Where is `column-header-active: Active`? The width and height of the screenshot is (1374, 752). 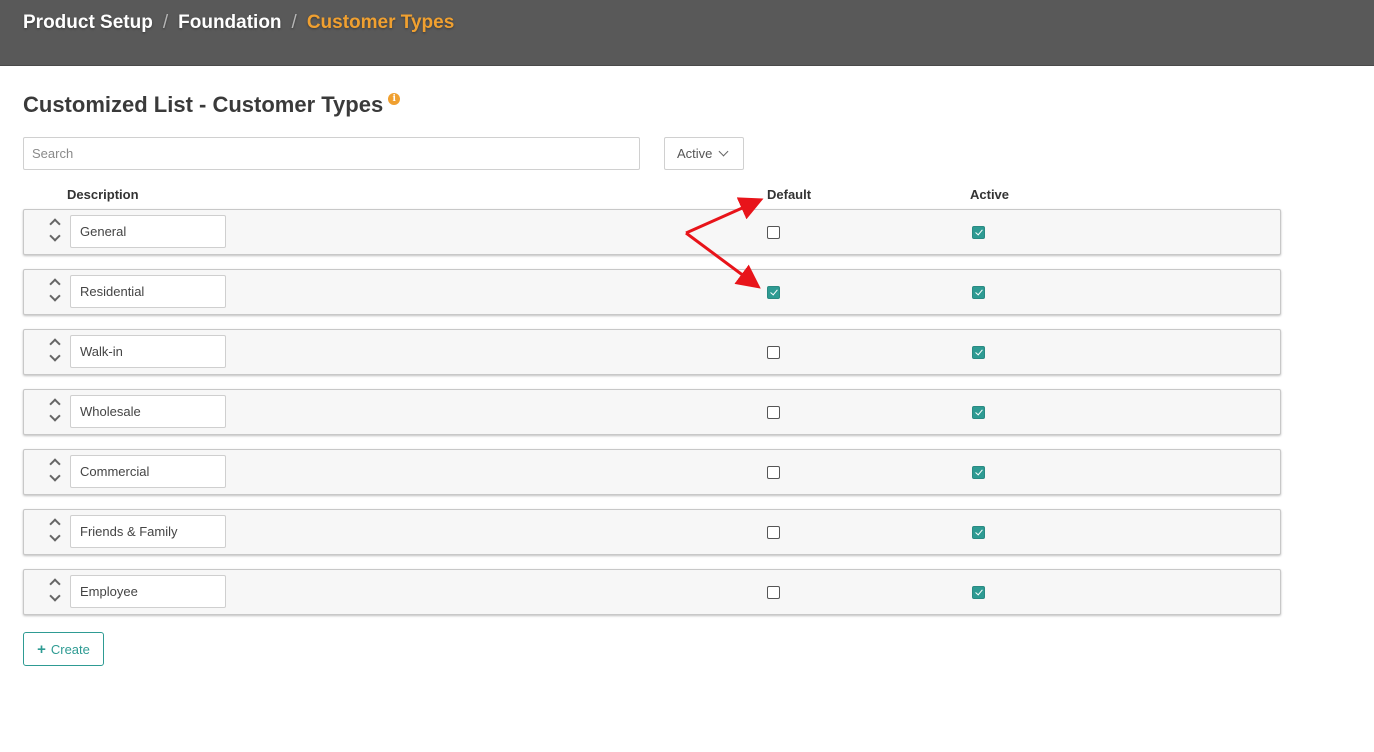 column-header-active: Active is located at coordinates (990, 194).